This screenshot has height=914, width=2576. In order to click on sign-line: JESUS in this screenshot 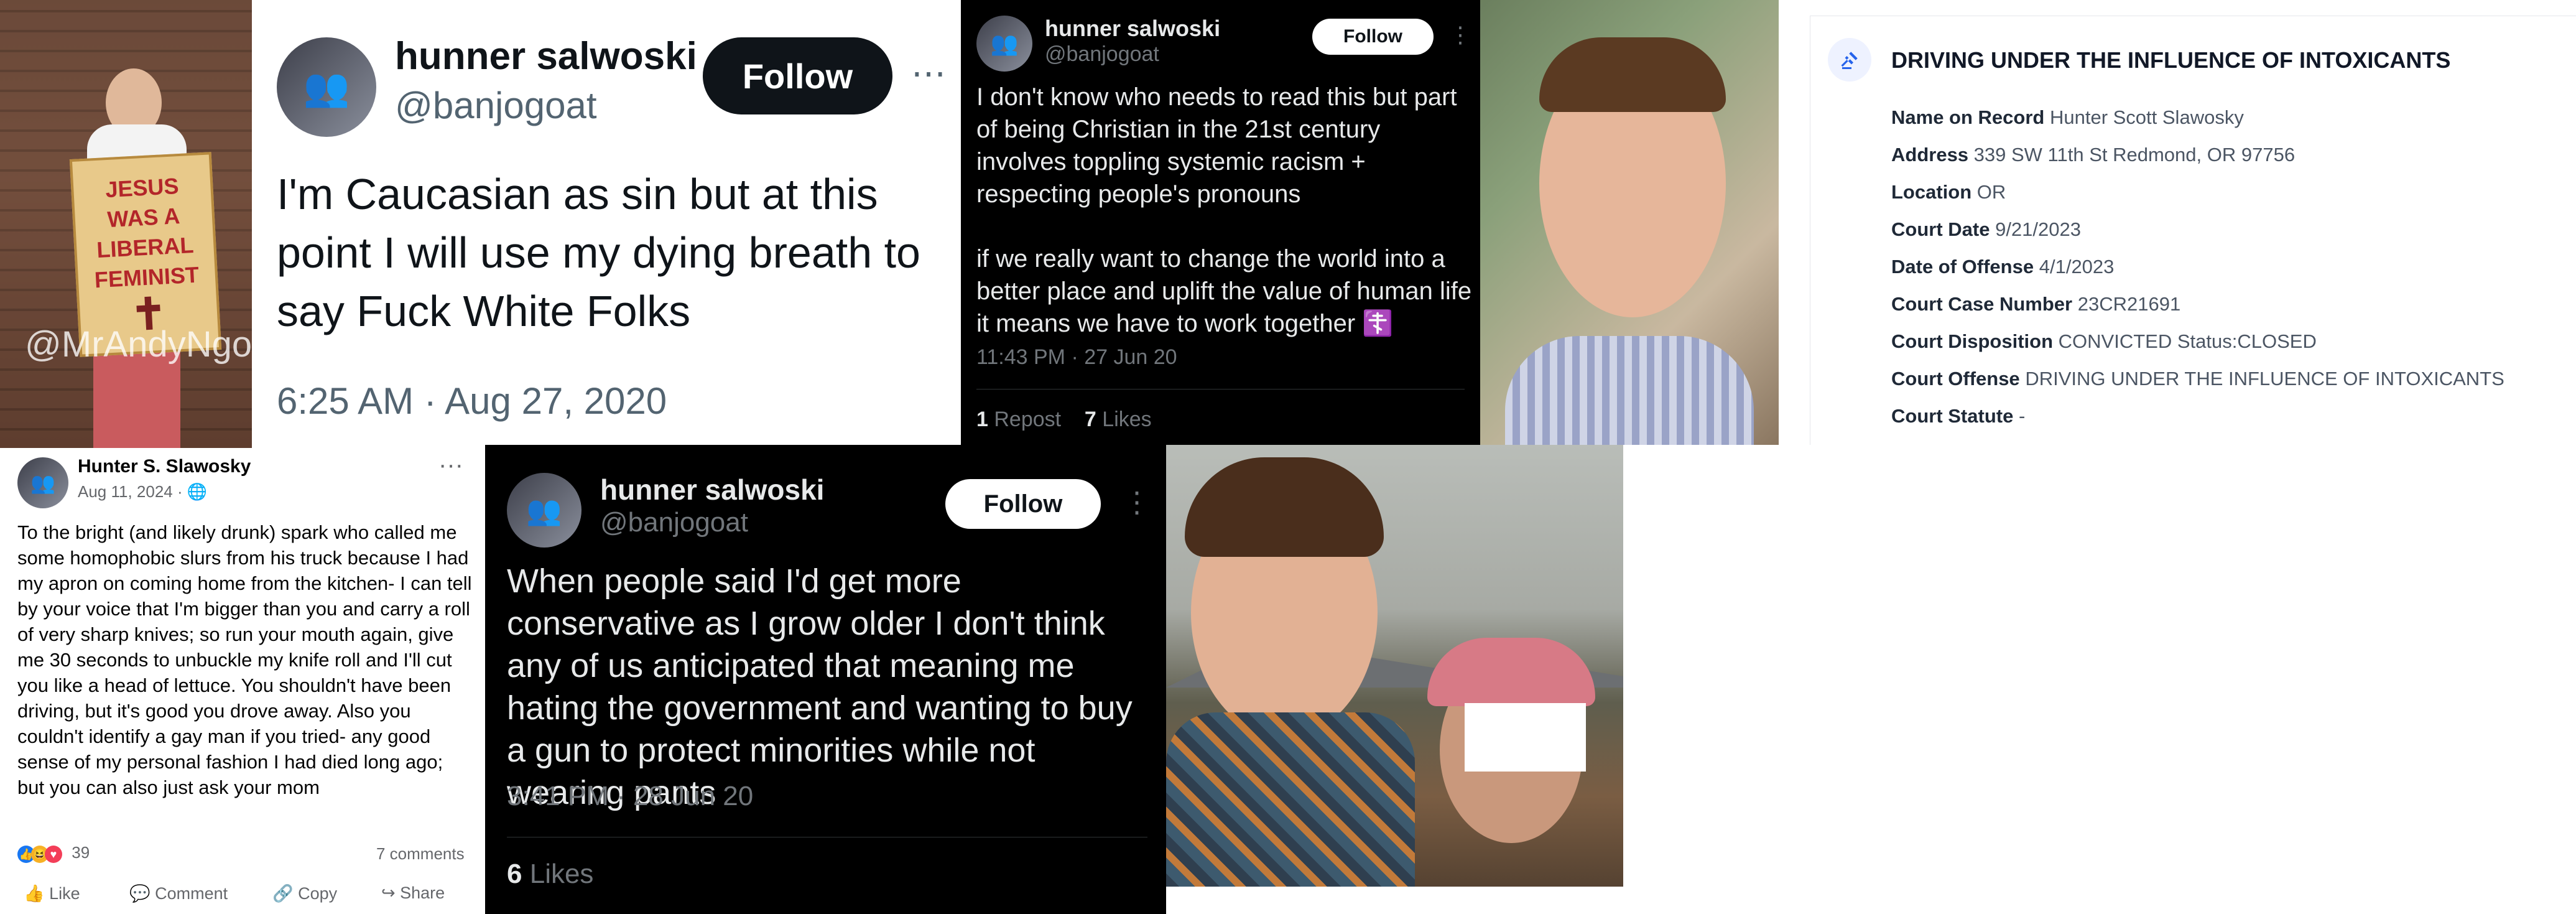, I will do `click(142, 188)`.